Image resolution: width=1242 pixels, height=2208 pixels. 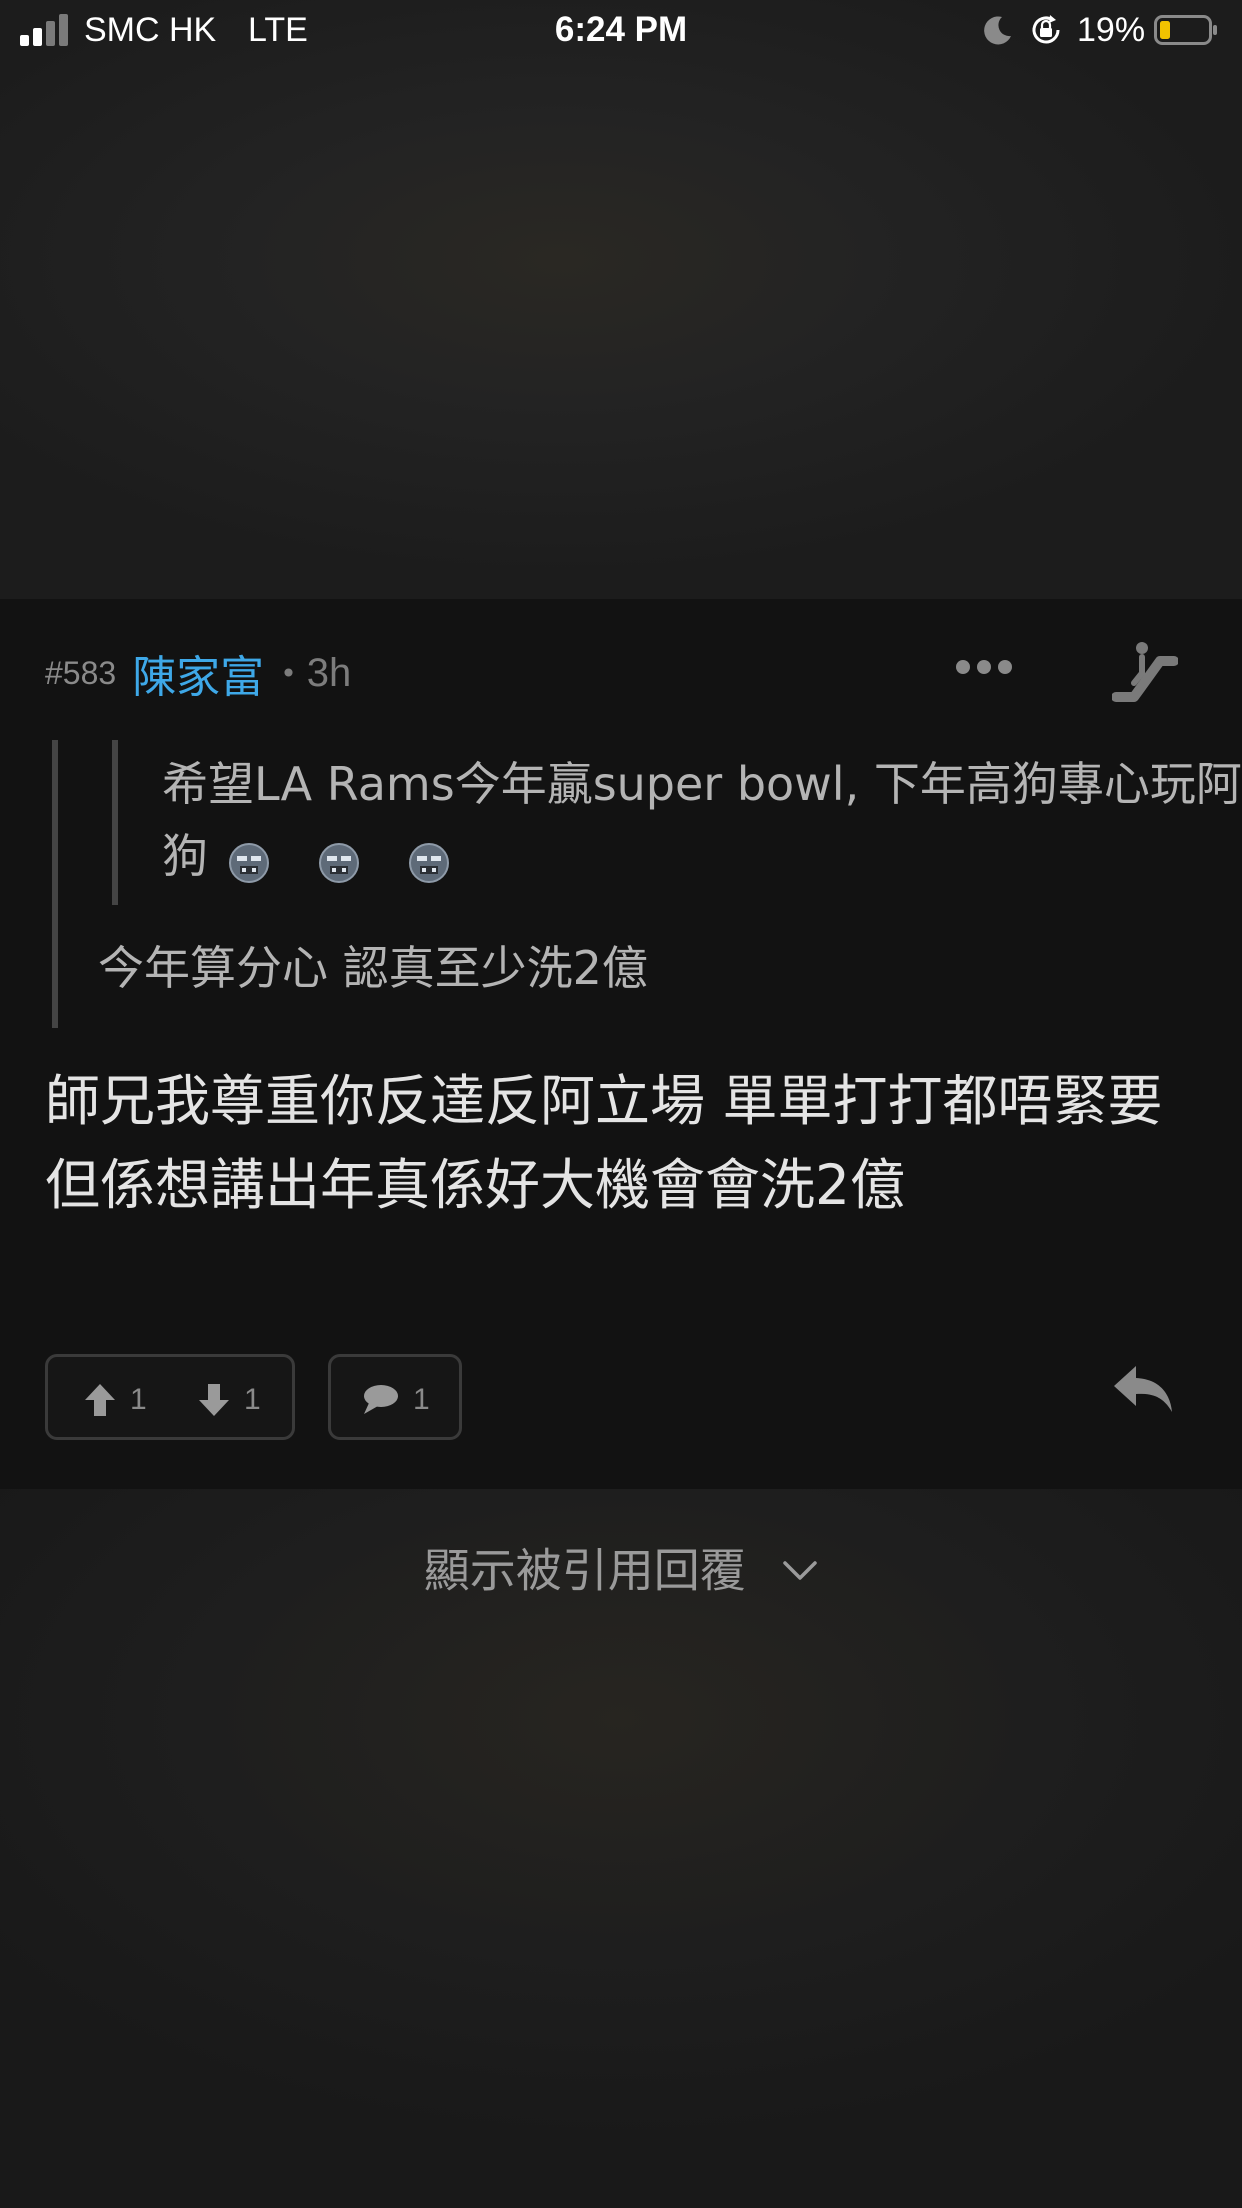 I want to click on post-body: 師兄我尊重你反達反阿立場 單單打打都唔緊要 但係想講出年真係好大機會會洗2億, so click(x=620, y=1143).